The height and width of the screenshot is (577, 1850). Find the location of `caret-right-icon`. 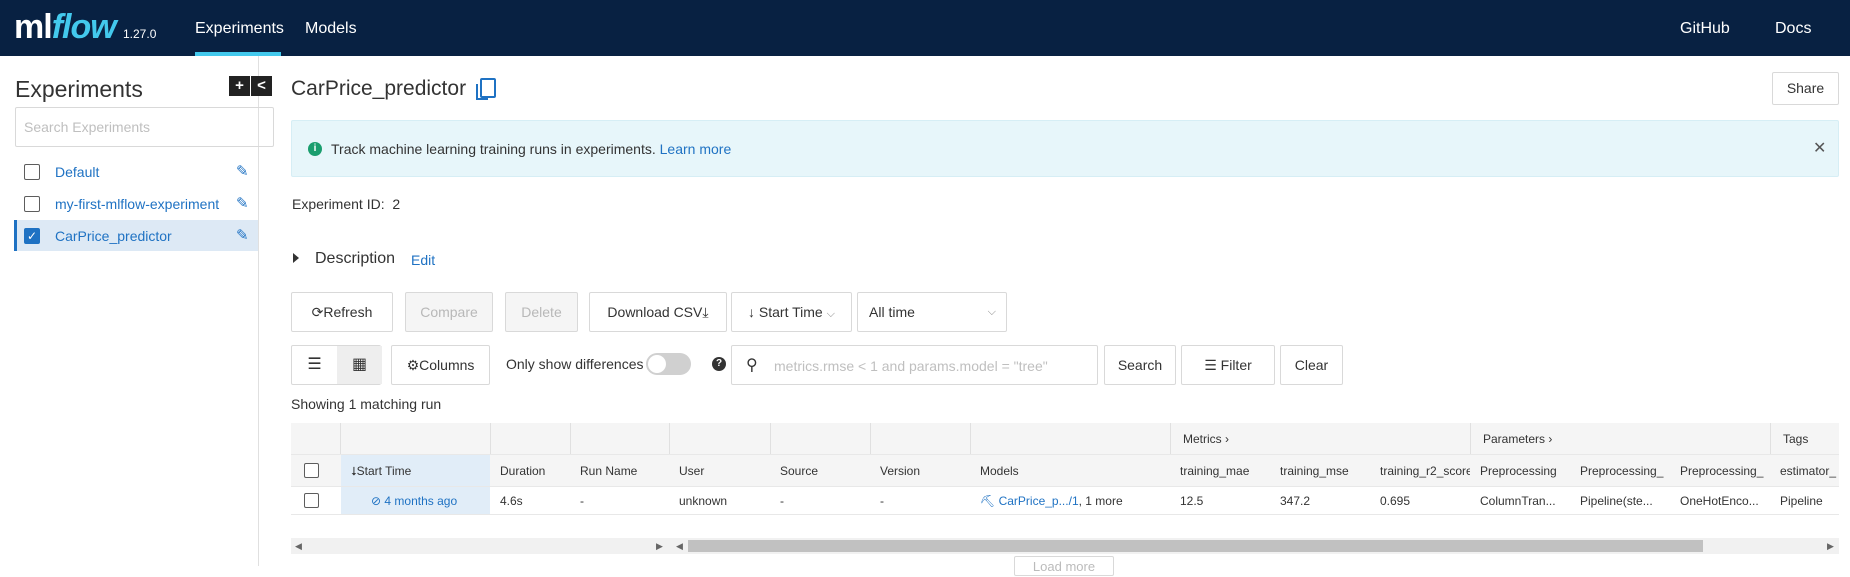

caret-right-icon is located at coordinates (296, 258).